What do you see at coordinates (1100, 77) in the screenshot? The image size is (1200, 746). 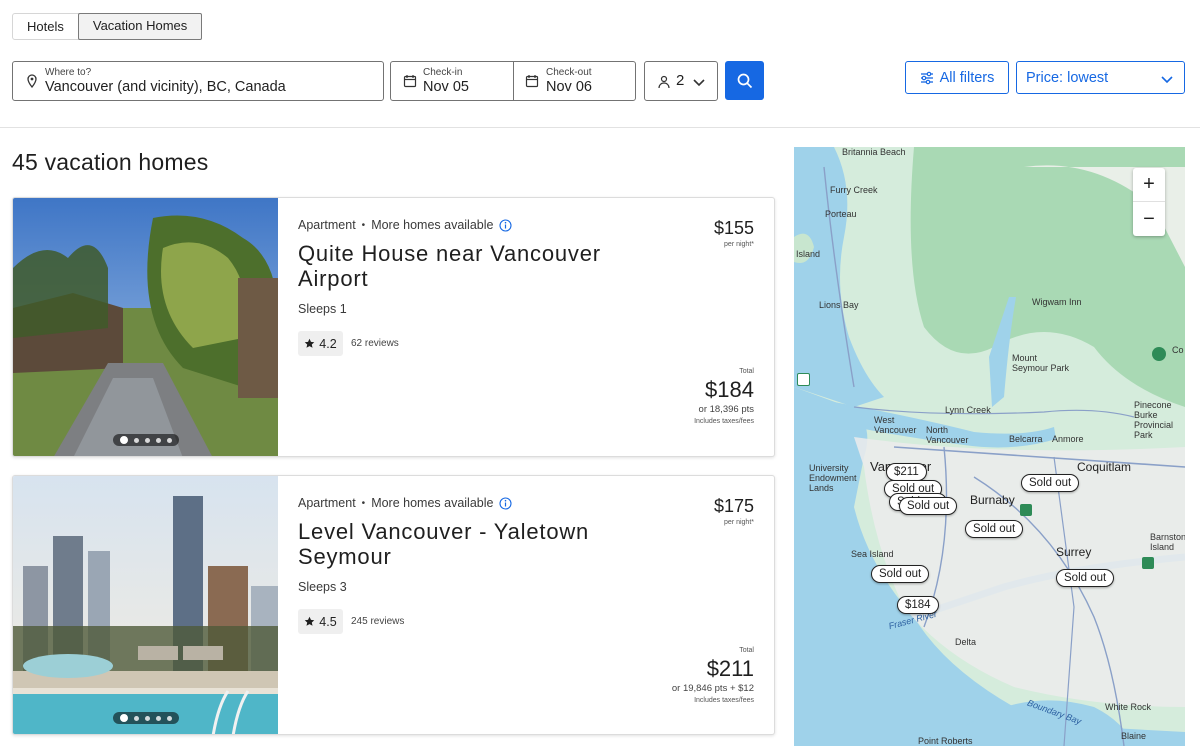 I see `sort-select: Price: lowest` at bounding box center [1100, 77].